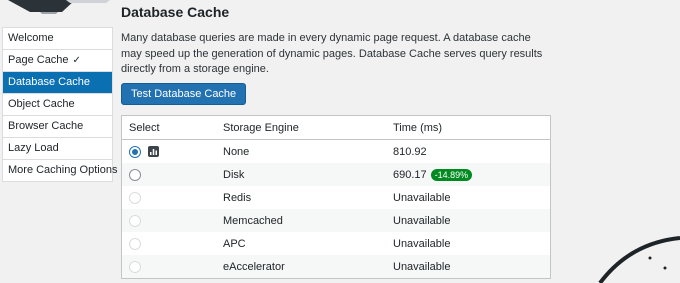 This screenshot has width=680, height=283. Describe the element at coordinates (336, 174) in the screenshot. I see `table-row: Disk 690.17 -14.89%` at that location.